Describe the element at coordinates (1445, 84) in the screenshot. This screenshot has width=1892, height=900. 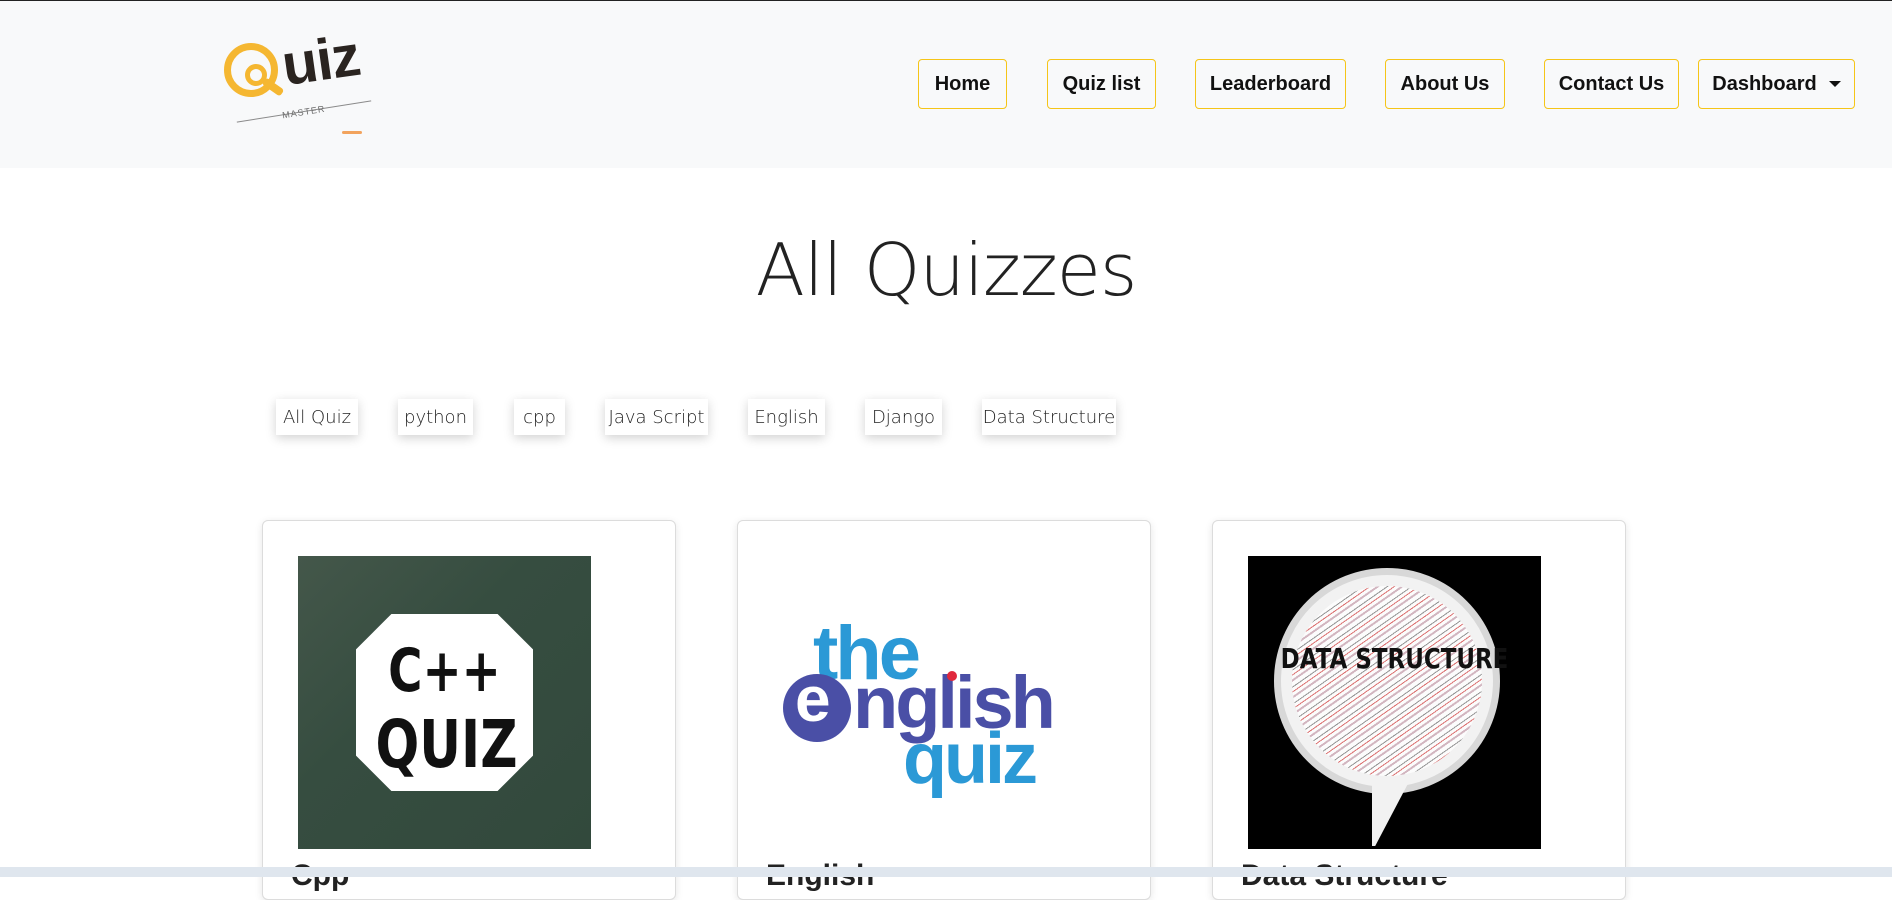
I see `nav-about-button: About Us` at that location.